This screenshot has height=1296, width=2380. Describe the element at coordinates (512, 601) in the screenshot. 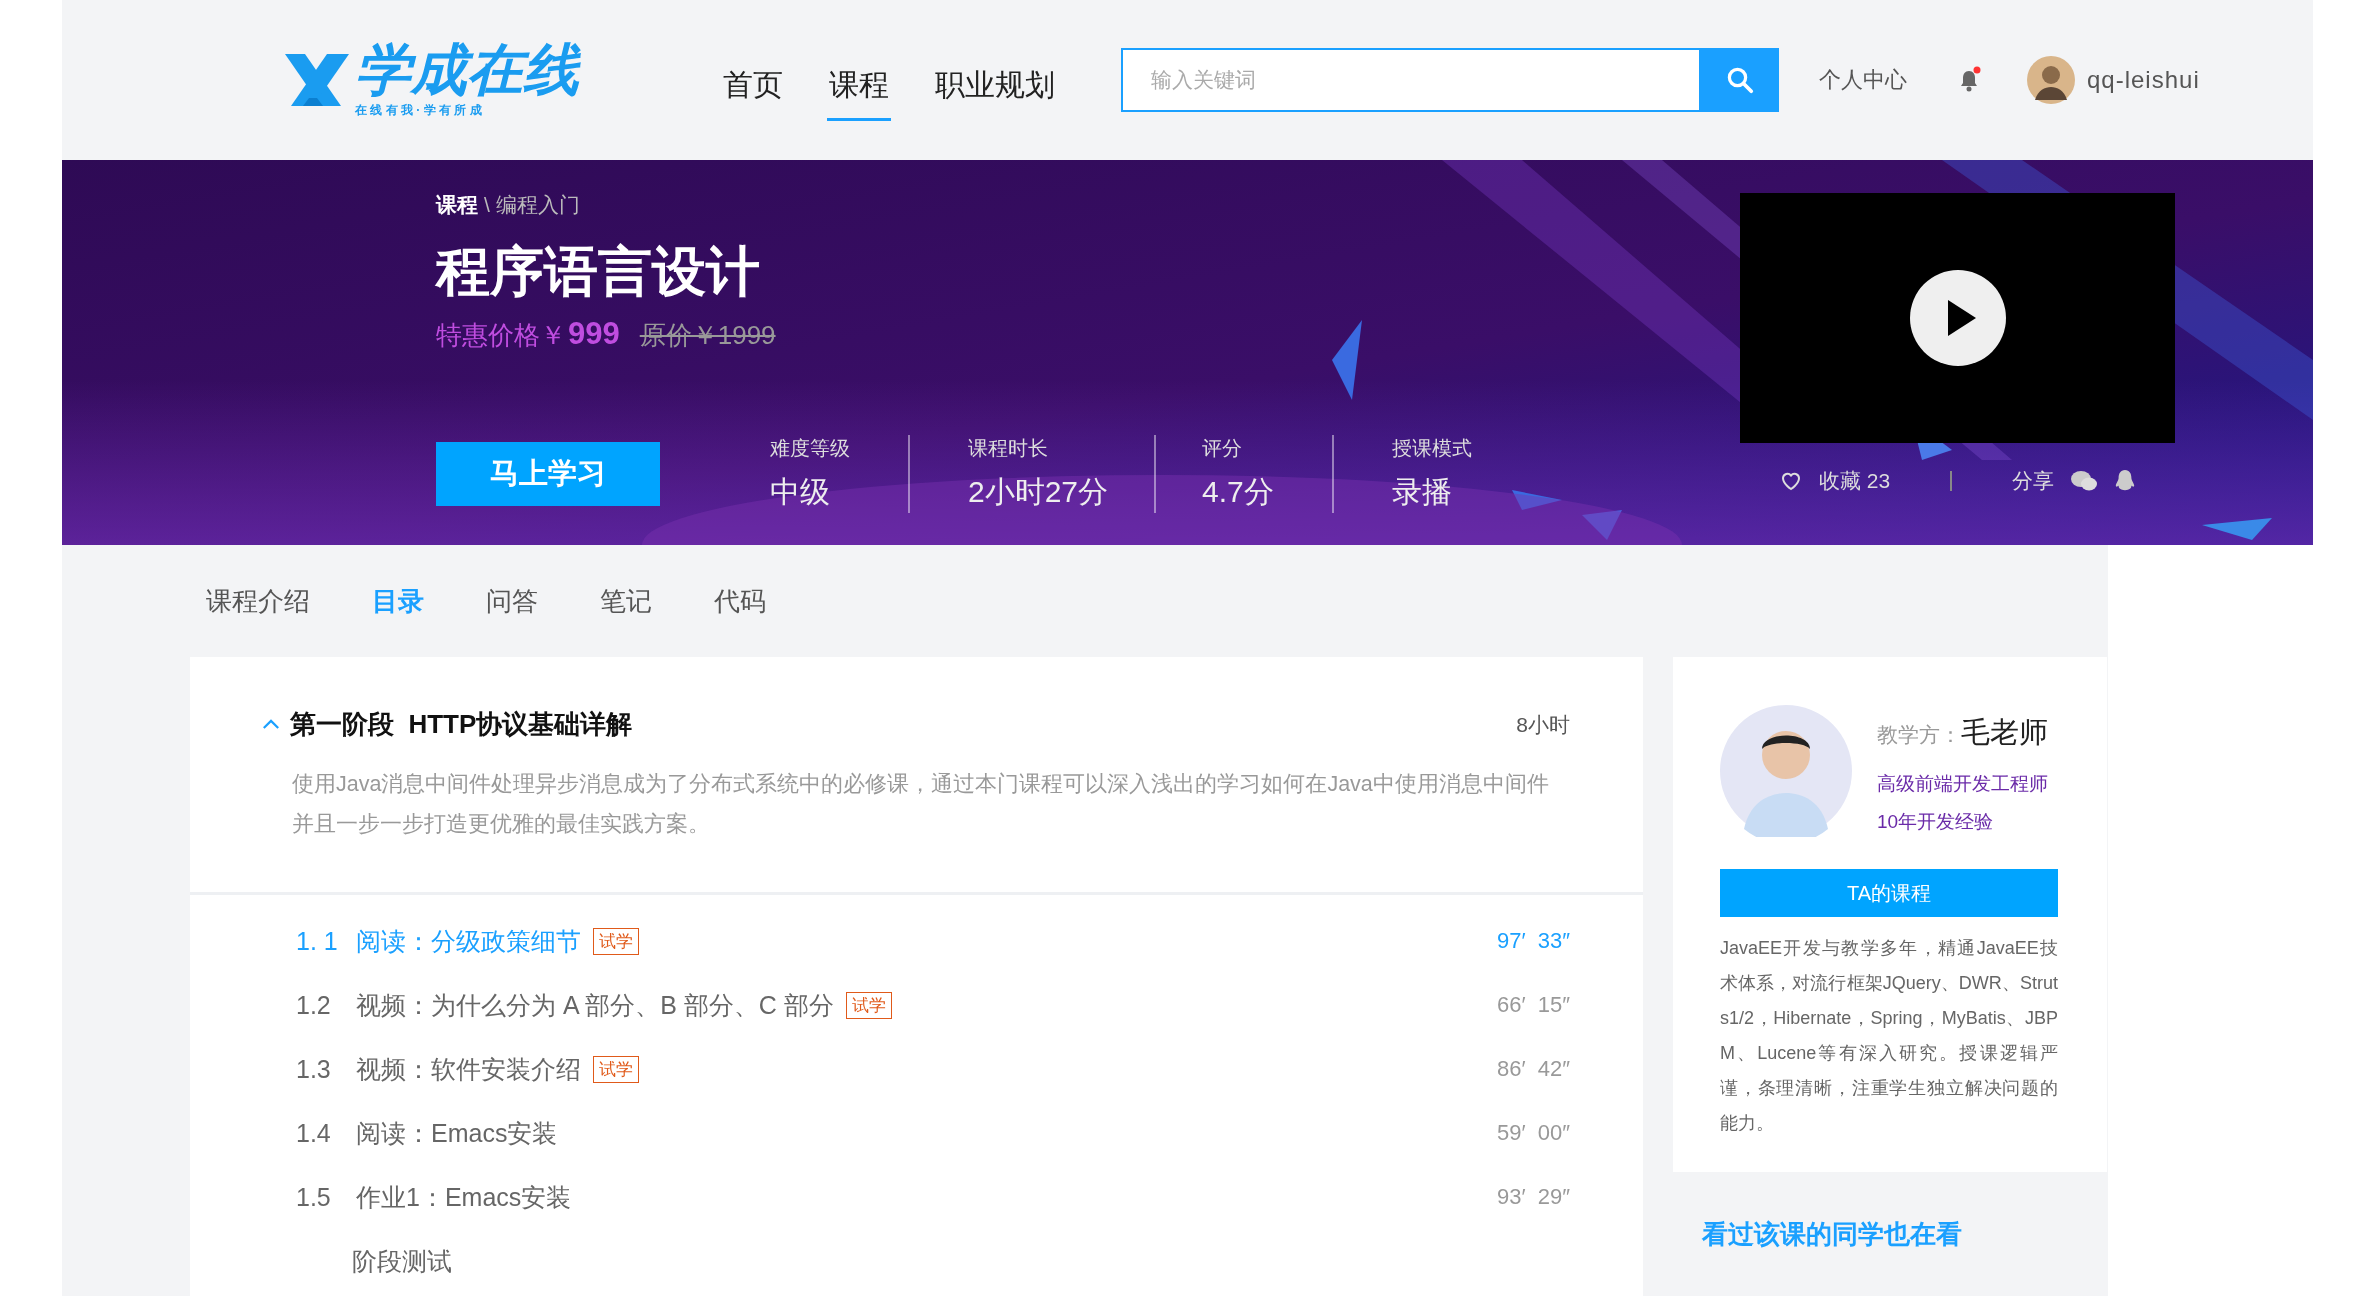

I see `tab: 问答` at that location.